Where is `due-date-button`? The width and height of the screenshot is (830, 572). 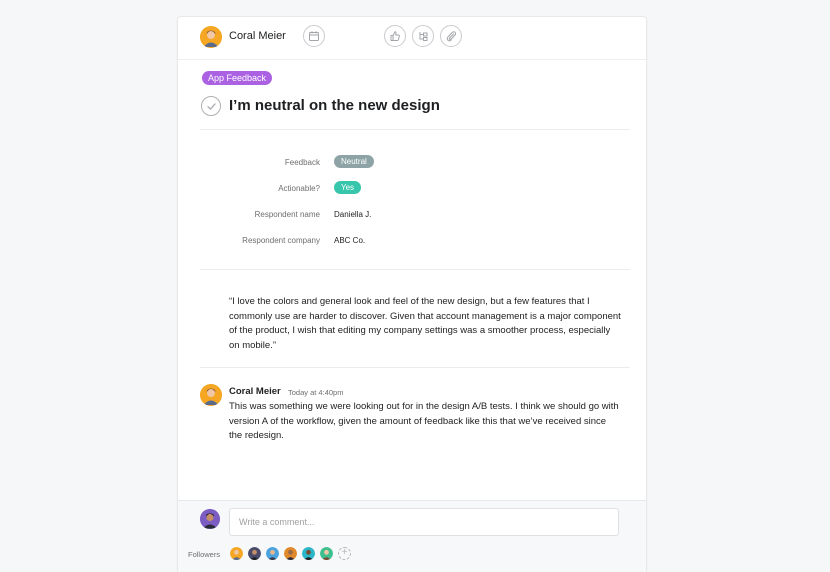 due-date-button is located at coordinates (314, 36).